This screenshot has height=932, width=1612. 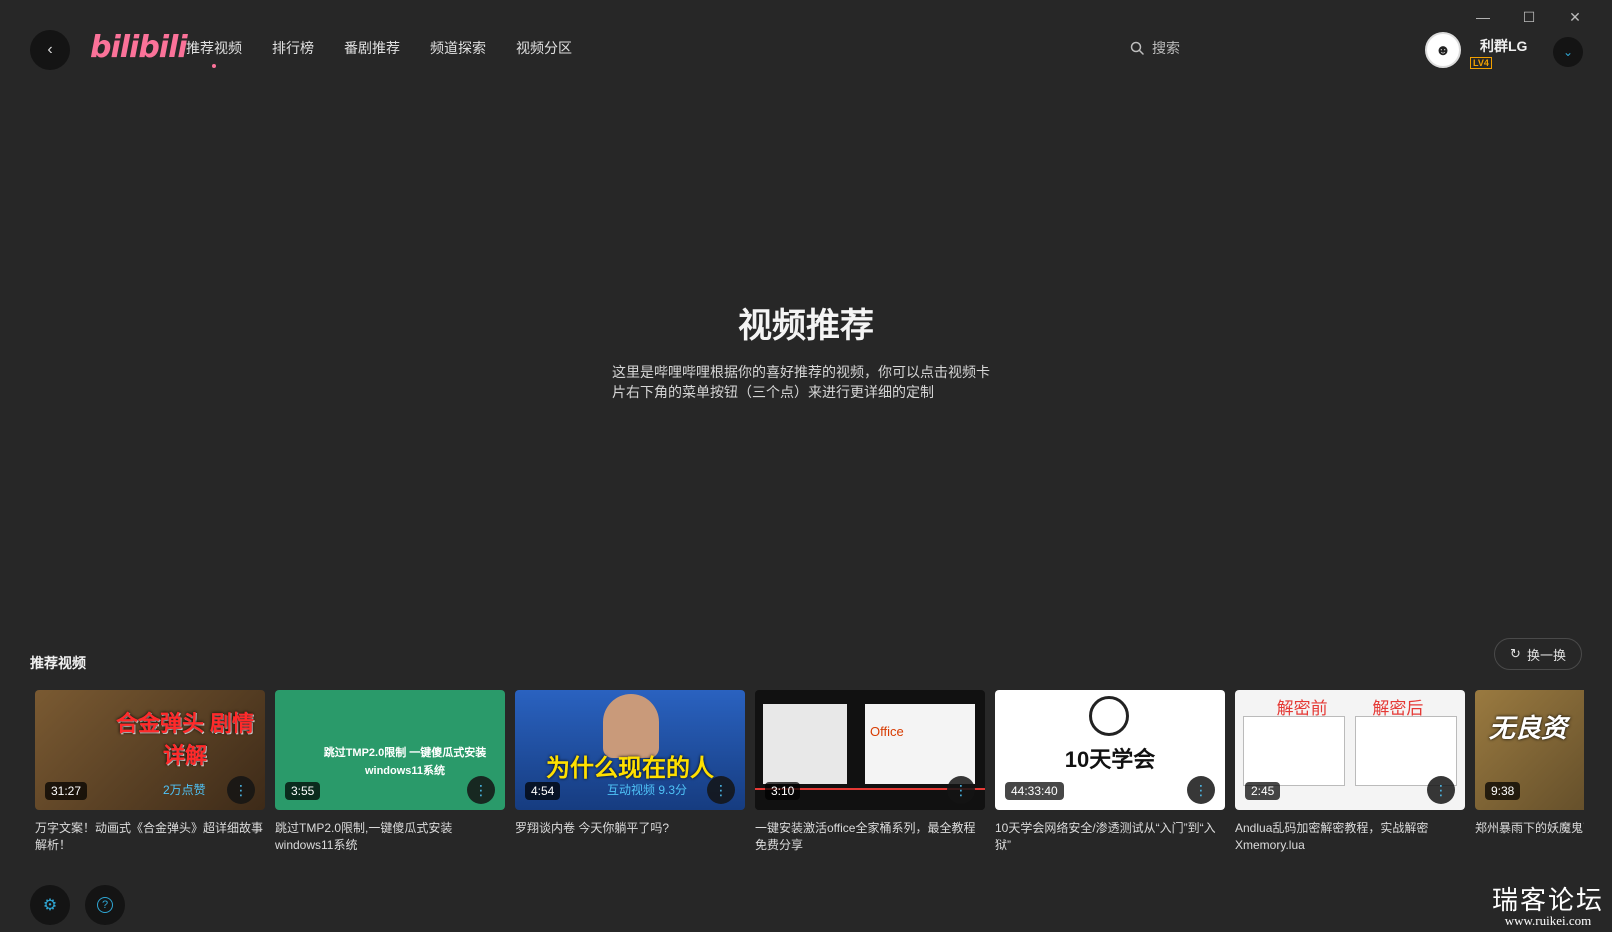 I want to click on main-nav: 推荐视频 排行榜 番剧推荐 频道探索 视频分区, so click(x=379, y=53).